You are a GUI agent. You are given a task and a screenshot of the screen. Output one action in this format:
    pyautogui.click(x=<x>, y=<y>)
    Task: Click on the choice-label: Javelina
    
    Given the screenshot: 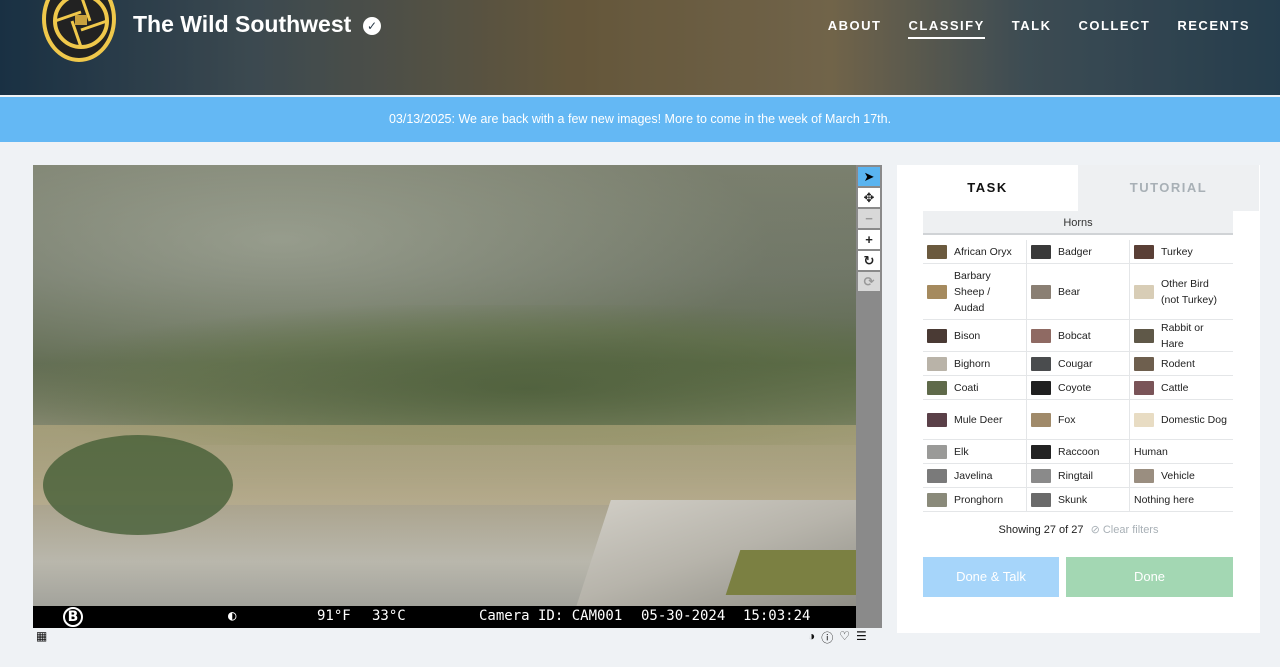 What is the action you would take?
    pyautogui.click(x=973, y=475)
    